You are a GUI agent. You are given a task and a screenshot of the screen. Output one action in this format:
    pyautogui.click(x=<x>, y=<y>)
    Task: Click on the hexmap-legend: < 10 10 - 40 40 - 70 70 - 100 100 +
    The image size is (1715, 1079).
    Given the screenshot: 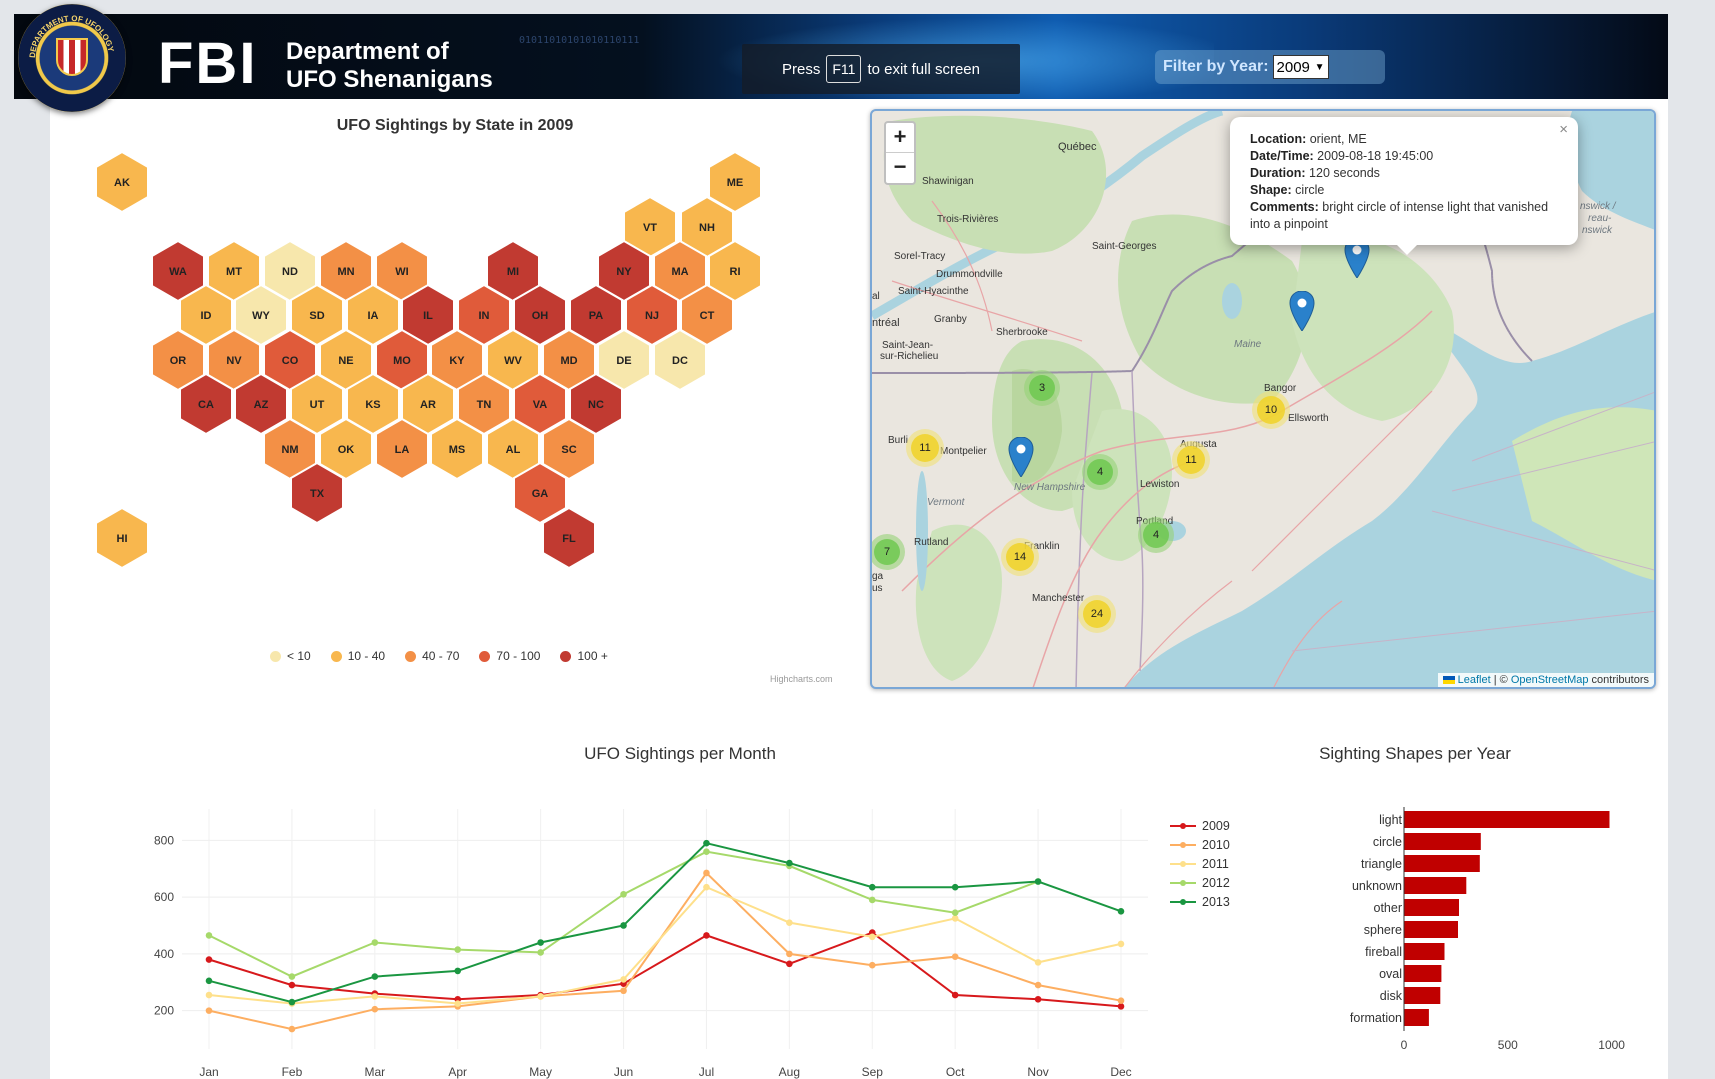 What is the action you would take?
    pyautogui.click(x=439, y=656)
    